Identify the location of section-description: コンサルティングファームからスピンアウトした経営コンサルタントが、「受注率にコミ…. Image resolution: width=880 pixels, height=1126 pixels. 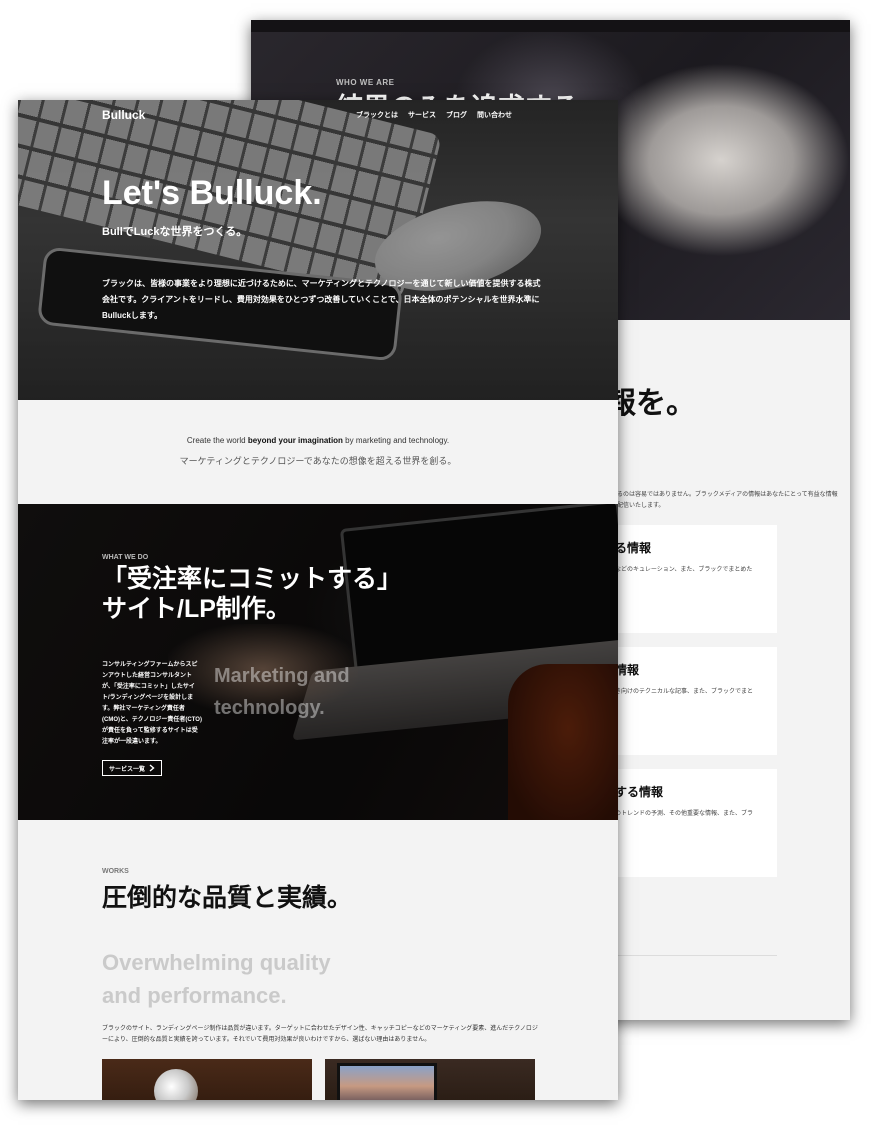
(152, 703).